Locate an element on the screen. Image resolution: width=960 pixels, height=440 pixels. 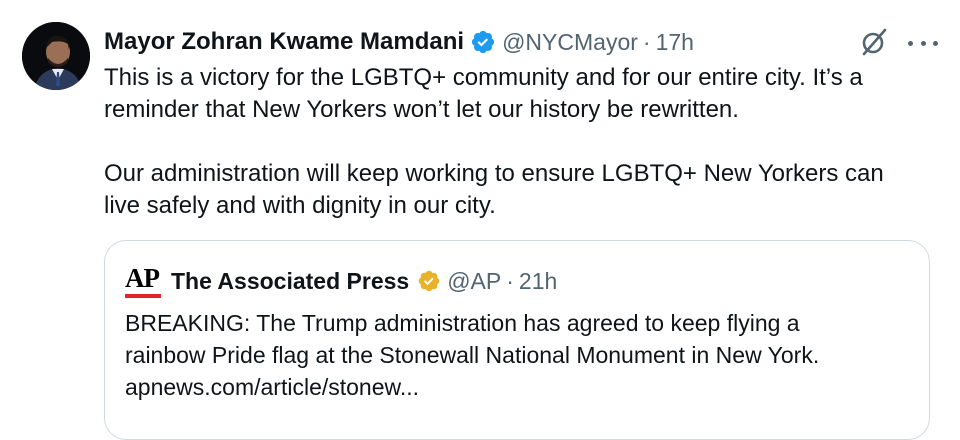
ap-logo: AP is located at coordinates (144, 281).